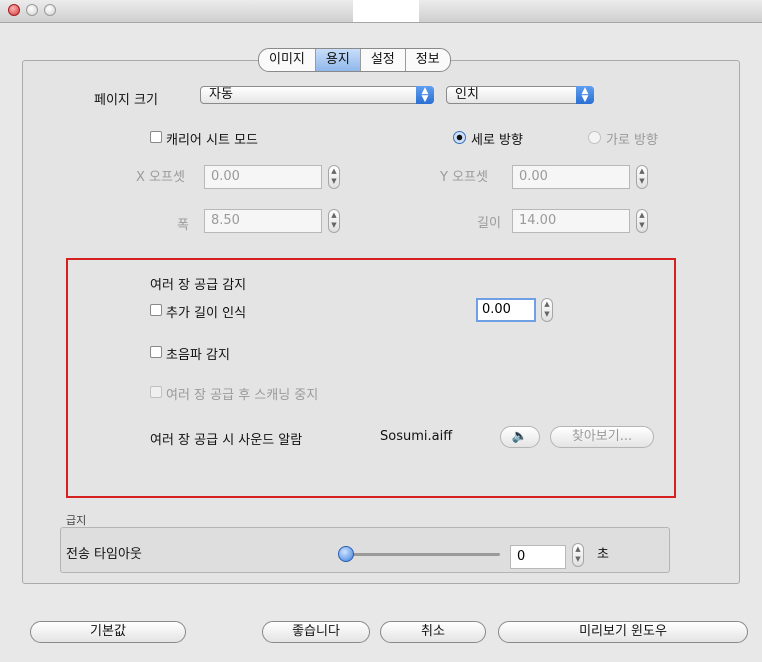 The width and height of the screenshot is (762, 662). What do you see at coordinates (108, 632) in the screenshot?
I see `default-button: 기본값` at bounding box center [108, 632].